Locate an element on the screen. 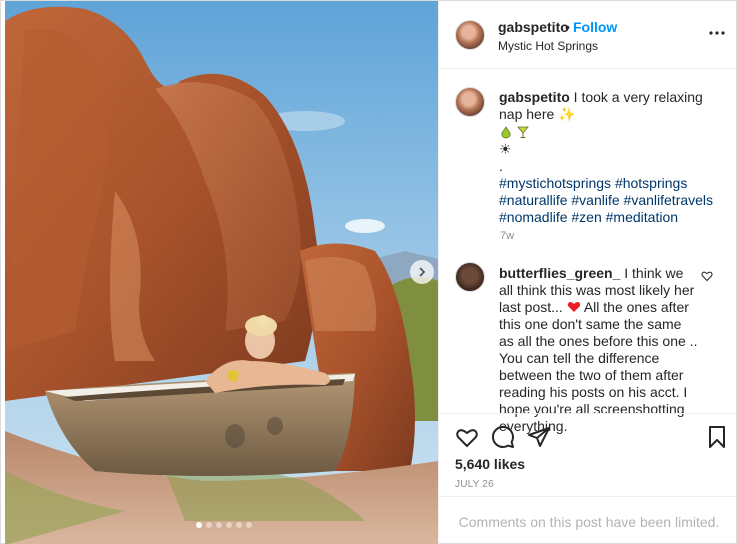 This screenshot has width=737, height=544. hashtag-link: #nomadlife is located at coordinates (533, 217).